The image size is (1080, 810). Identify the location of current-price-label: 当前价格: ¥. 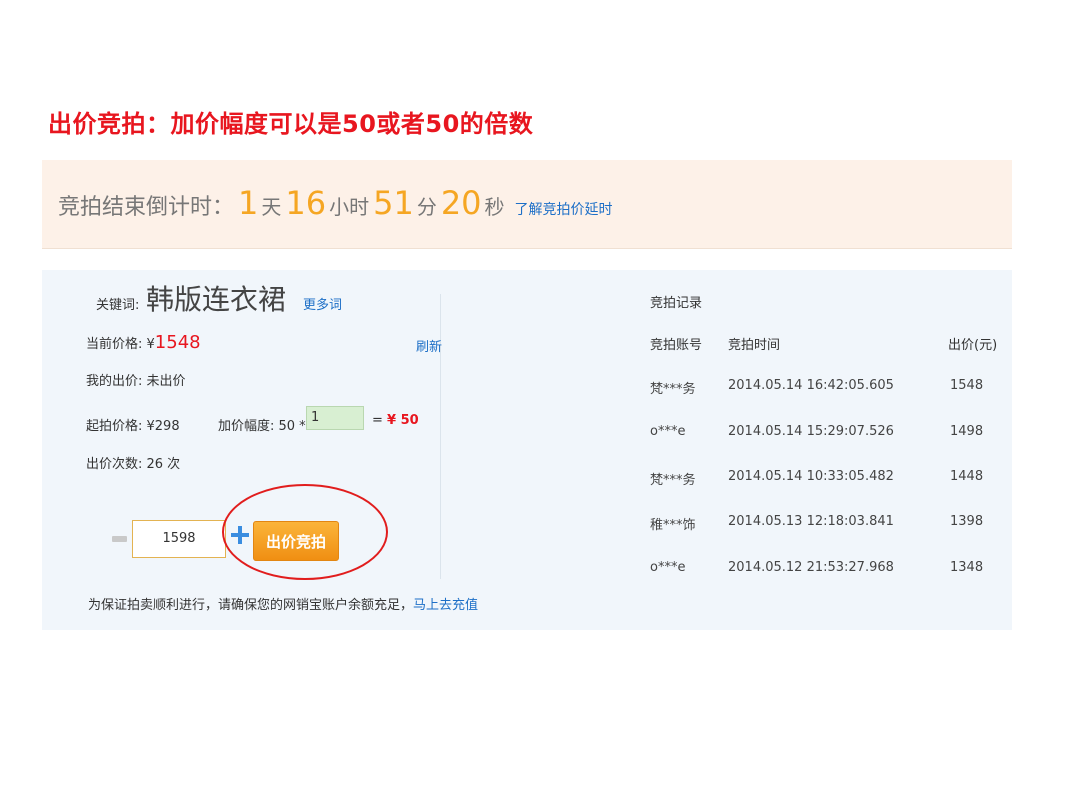
(120, 344).